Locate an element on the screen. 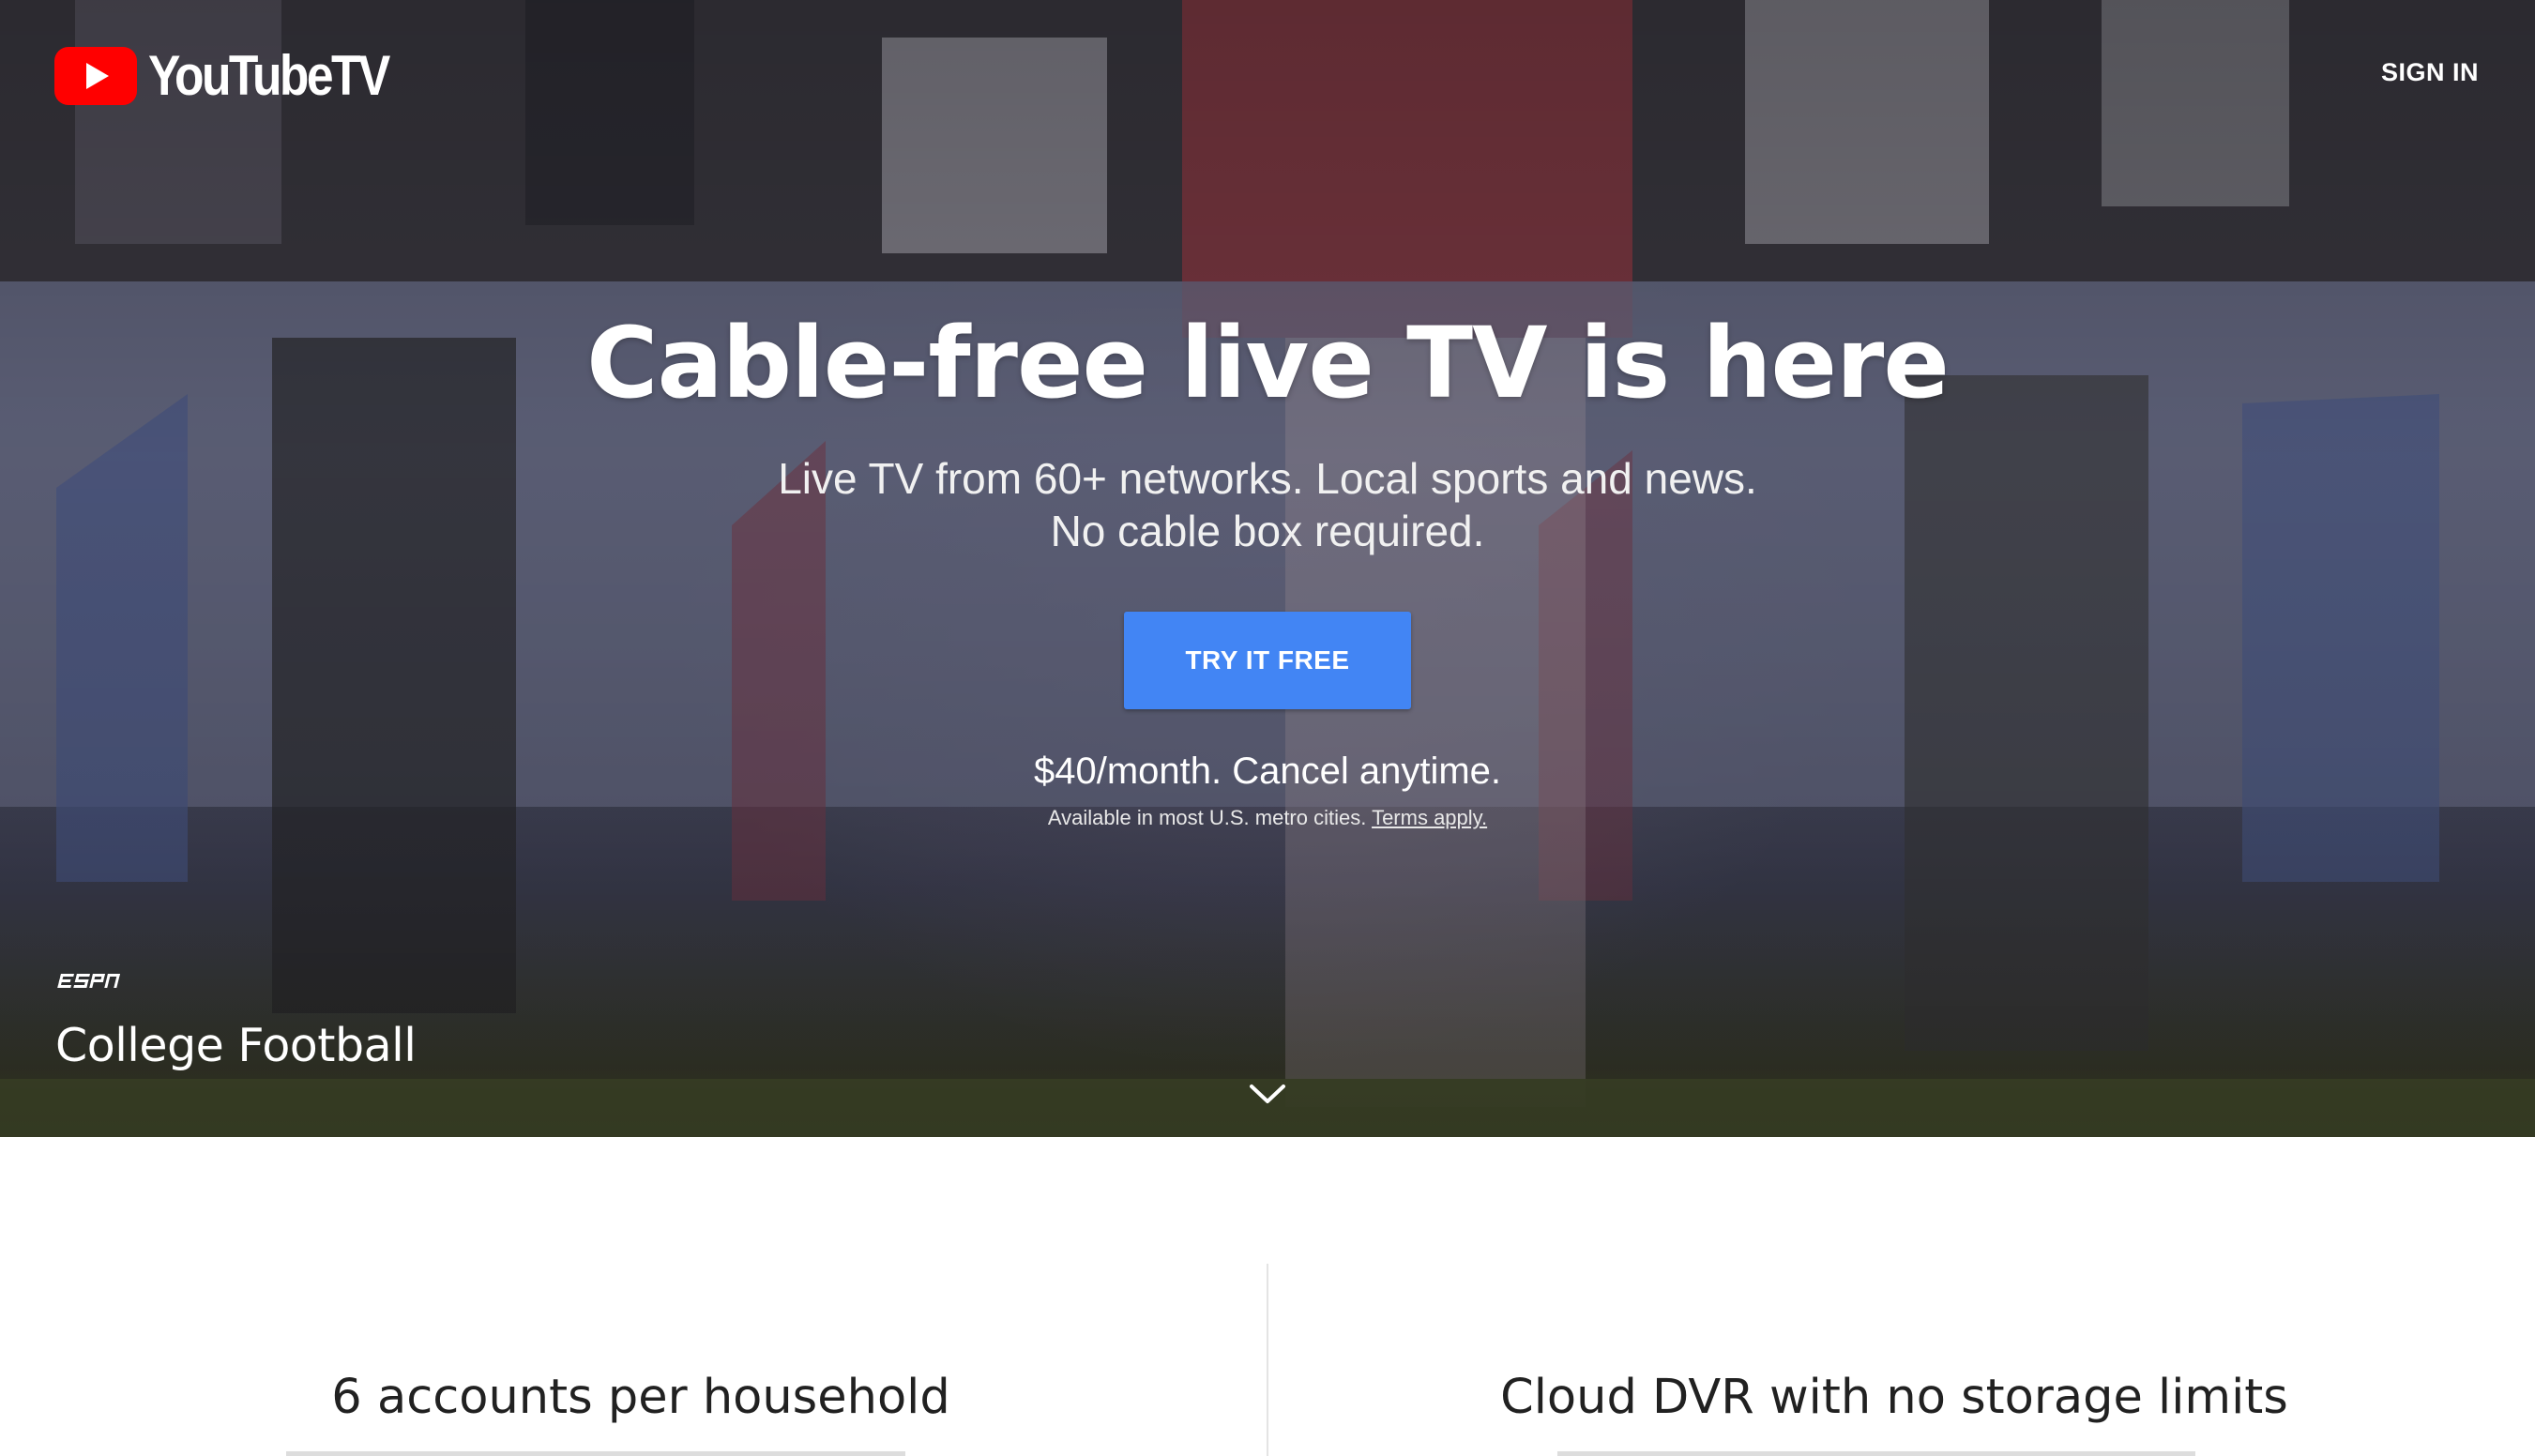 This screenshot has height=1456, width=2535. feature-description-cutoff-left is located at coordinates (595, 1453).